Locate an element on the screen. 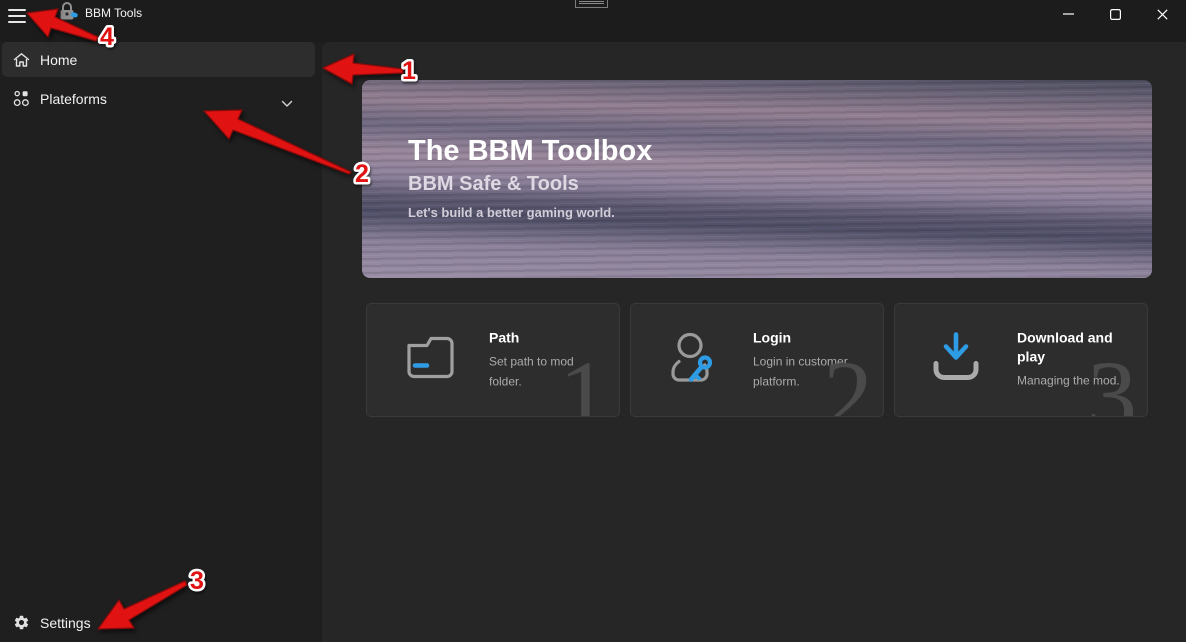 The image size is (1186, 642). sidebar-item-label: Settings is located at coordinates (65, 622).